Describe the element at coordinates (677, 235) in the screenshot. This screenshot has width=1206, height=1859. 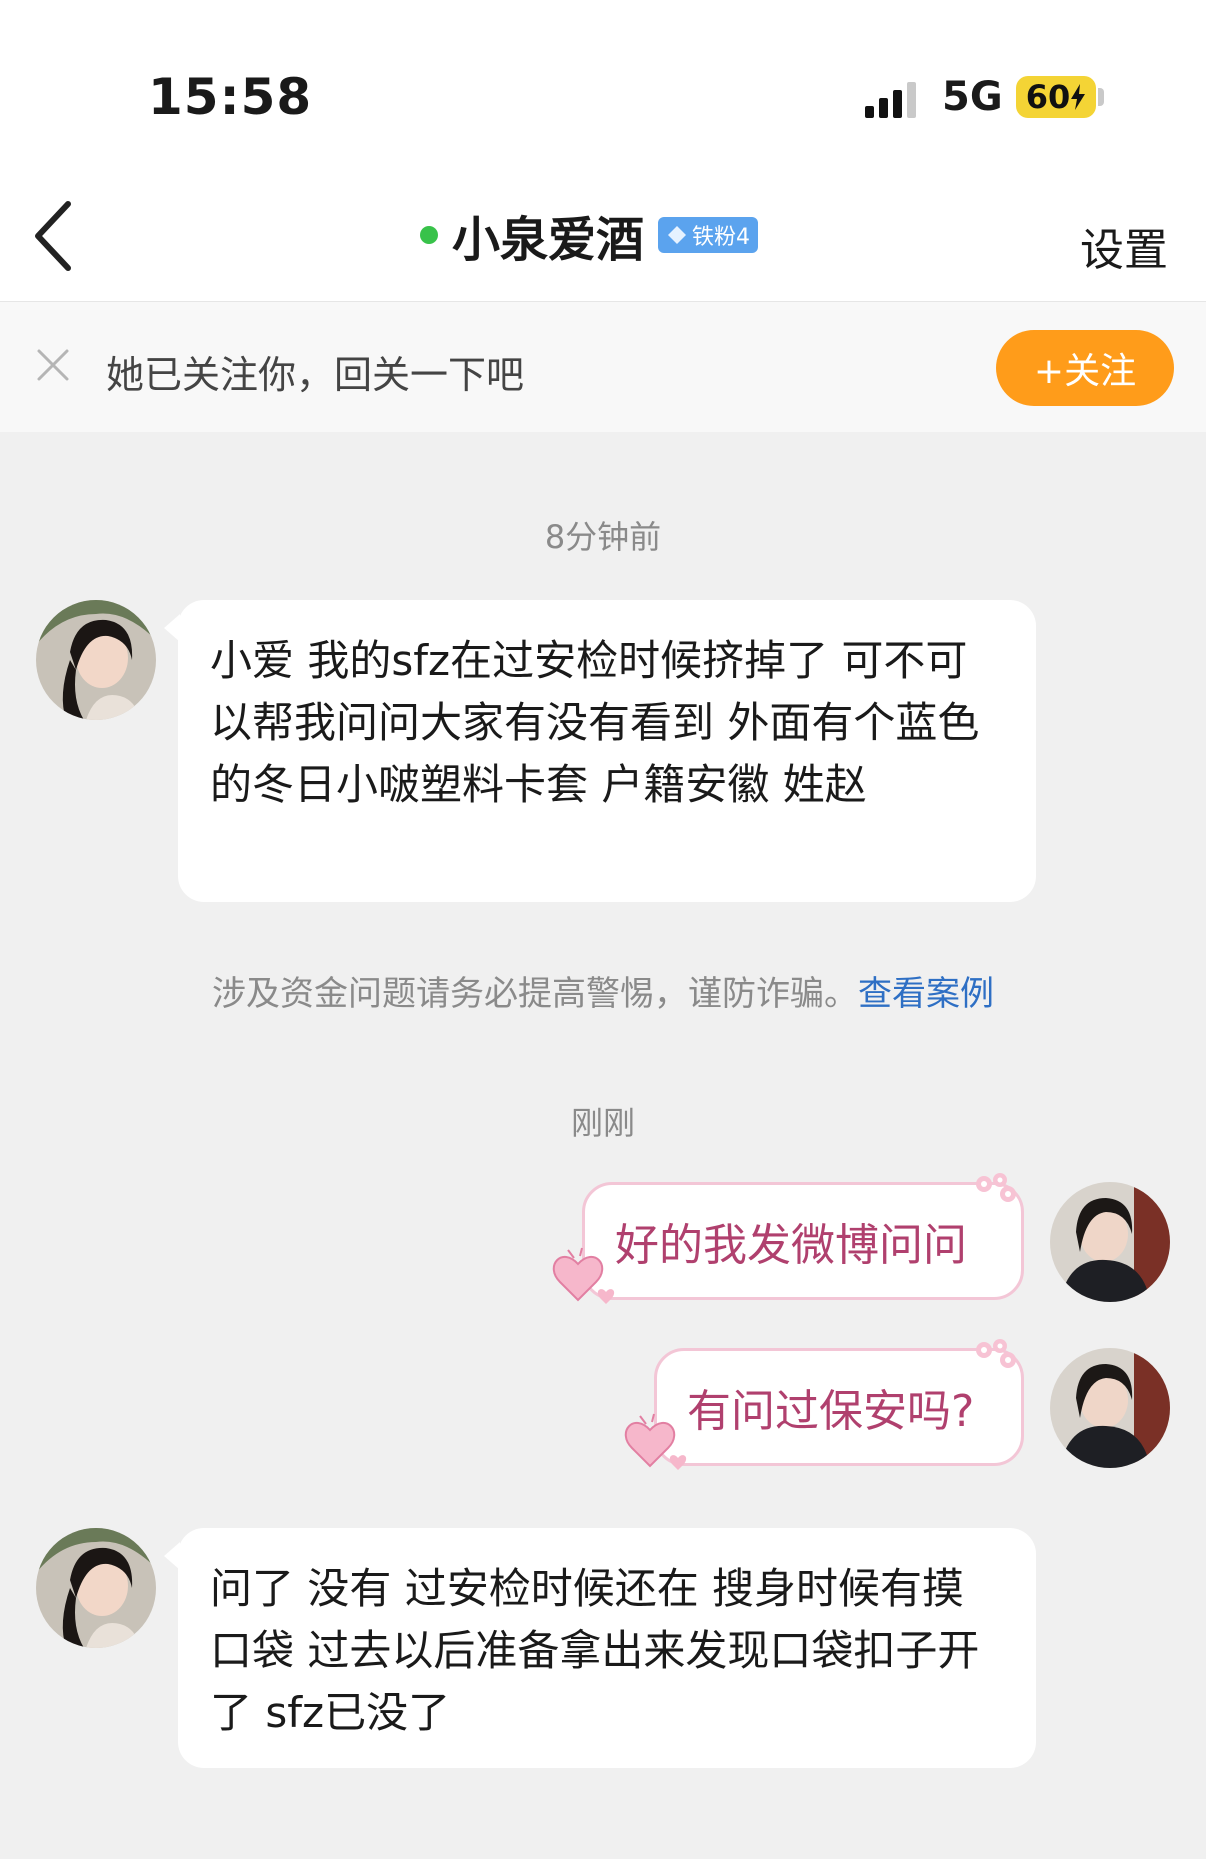
I see `diamond-icon` at that location.